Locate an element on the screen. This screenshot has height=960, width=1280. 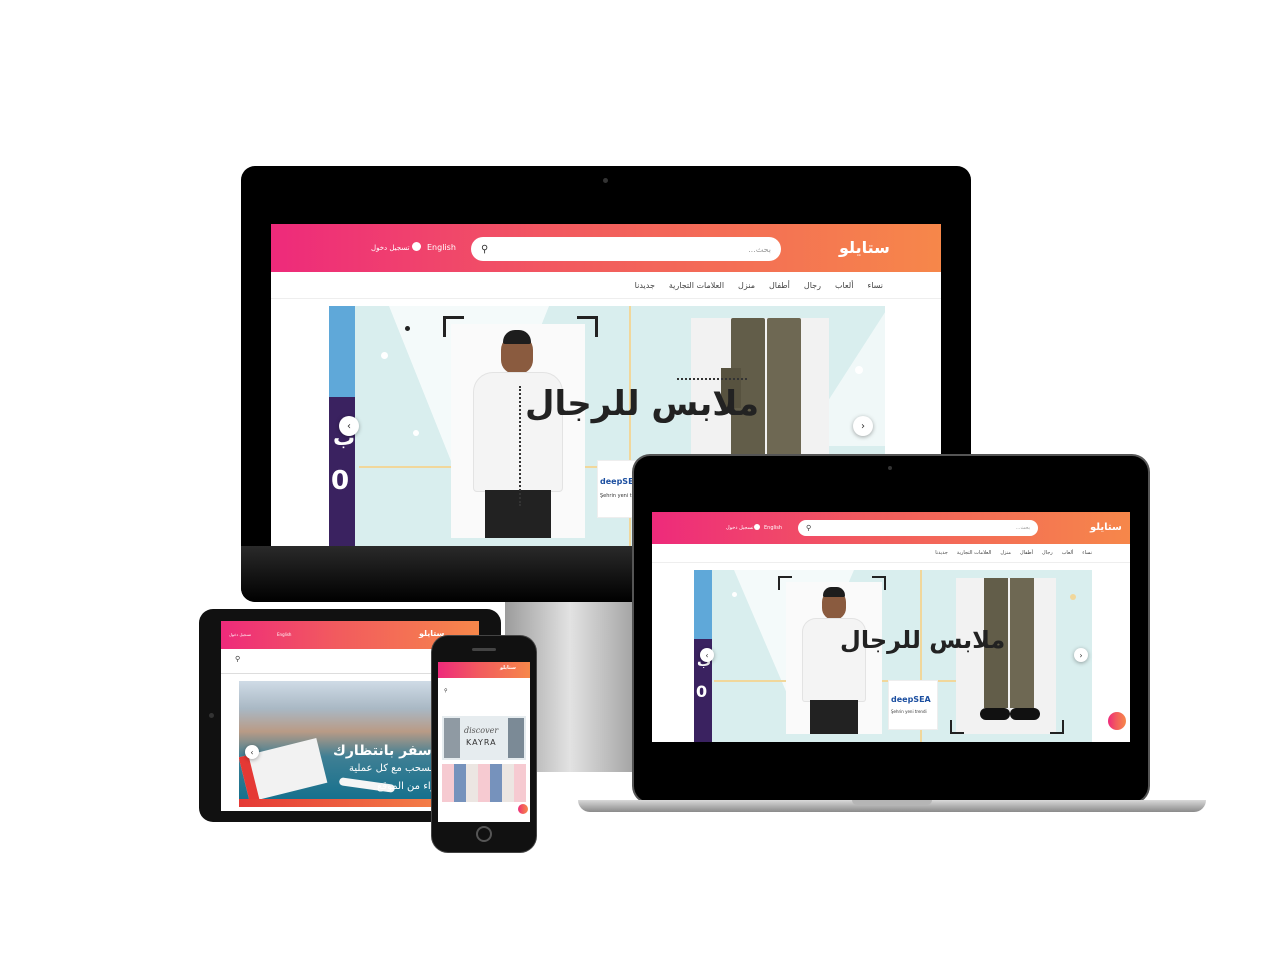
phone-screen: ستايلو ⚲ discover KAYRA is located at coordinates (484, 742).